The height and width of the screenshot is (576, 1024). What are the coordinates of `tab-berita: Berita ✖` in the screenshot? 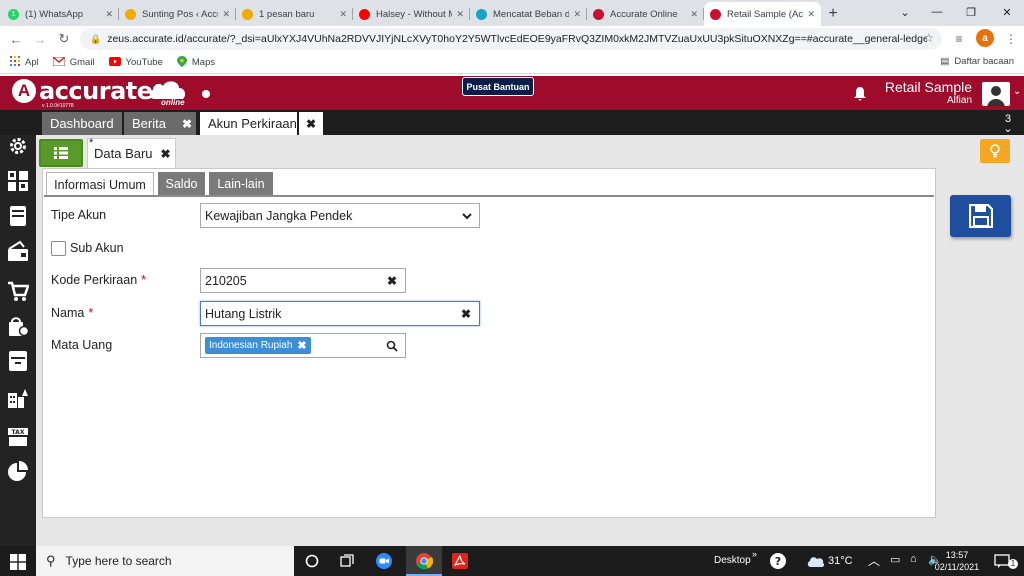 It's located at (160, 123).